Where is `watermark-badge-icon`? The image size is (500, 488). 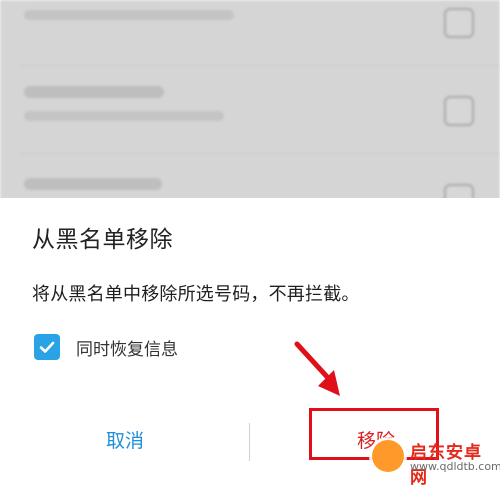 watermark-badge-icon is located at coordinates (388, 456).